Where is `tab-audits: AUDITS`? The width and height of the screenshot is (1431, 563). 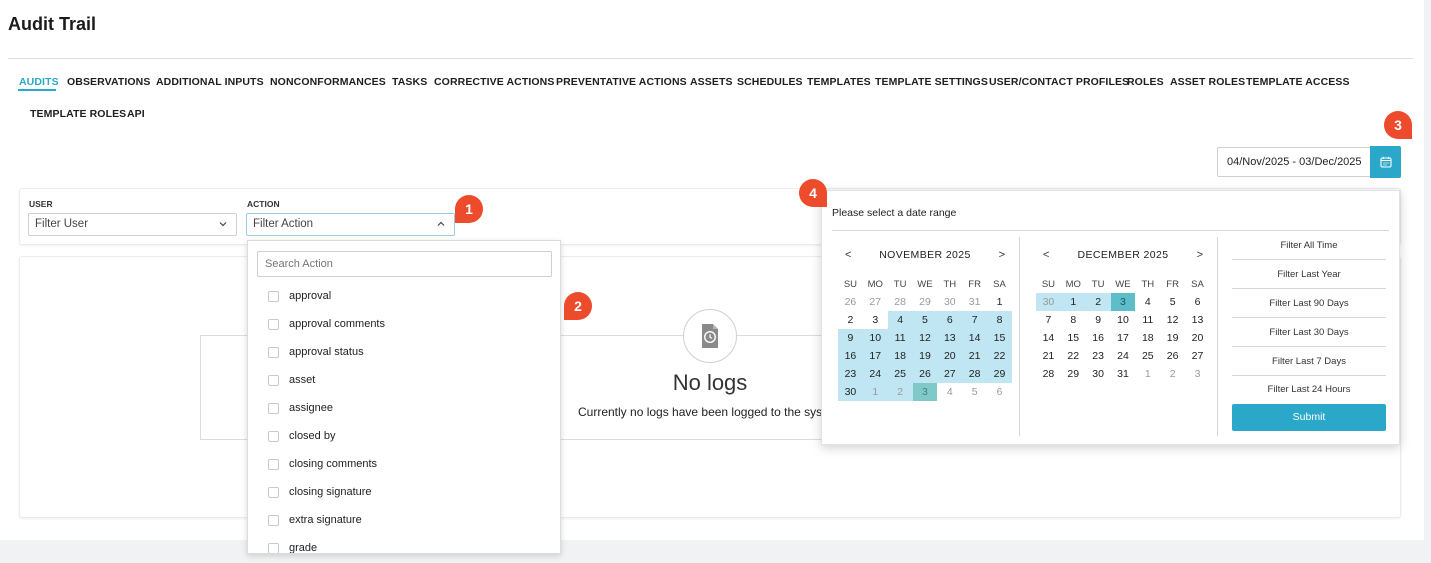
tab-audits: AUDITS is located at coordinates (39, 82).